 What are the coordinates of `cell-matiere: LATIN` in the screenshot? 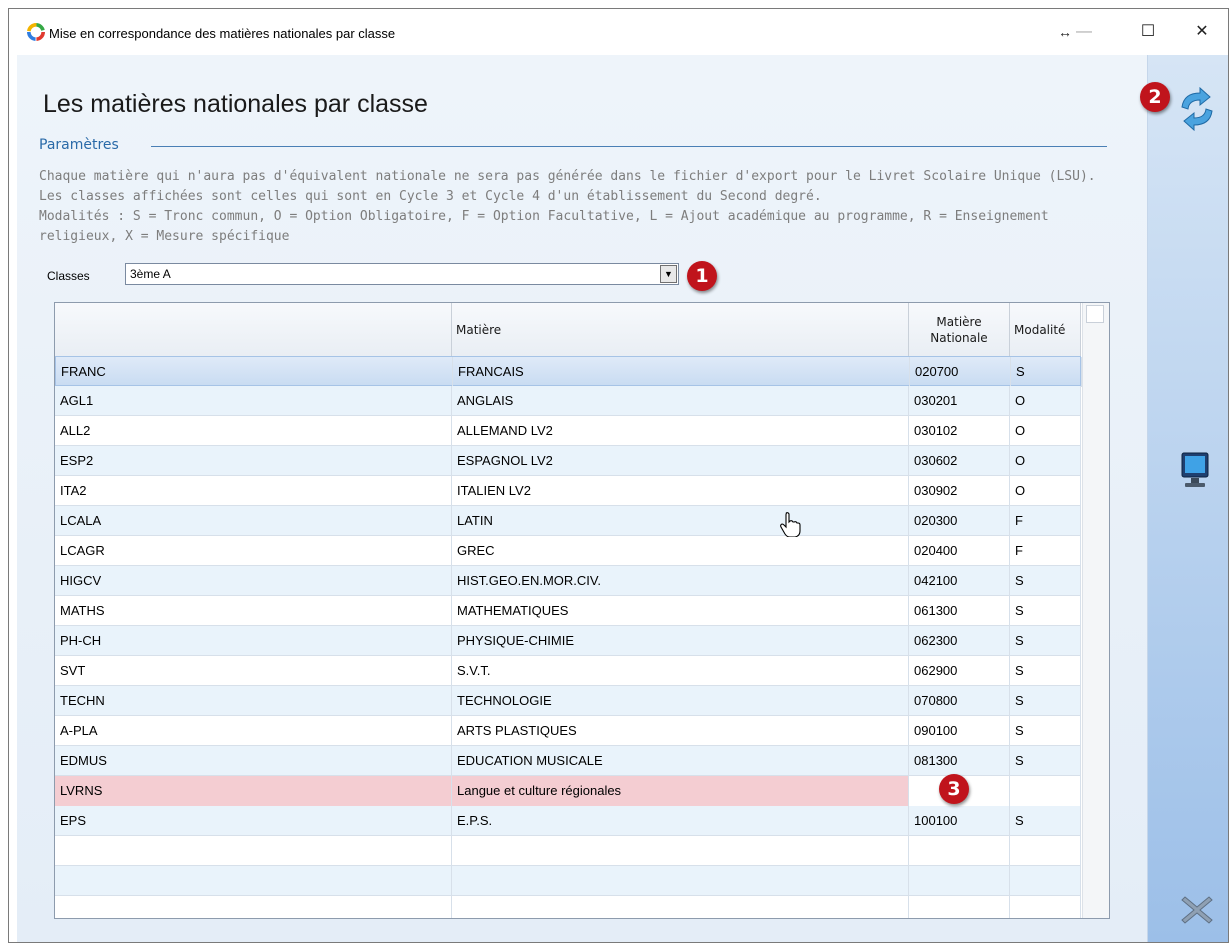 It's located at (680, 521).